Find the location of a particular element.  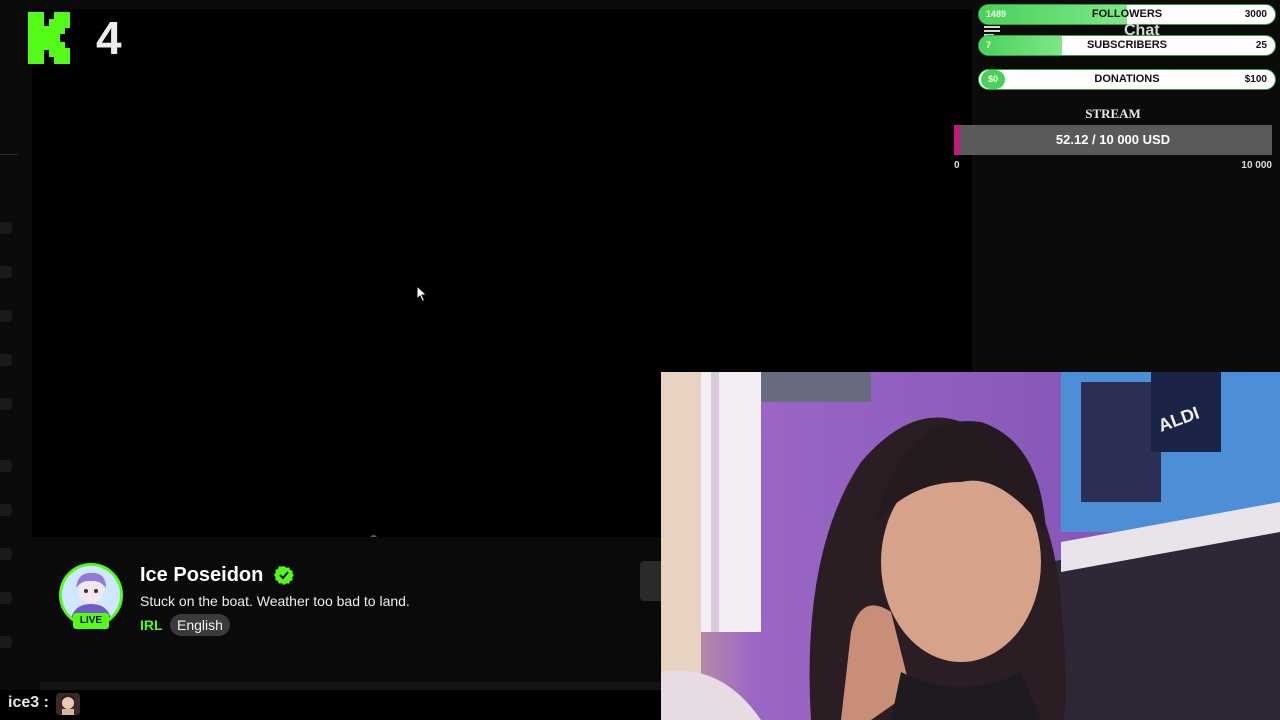

live-badge: LIVE is located at coordinates (91, 621).